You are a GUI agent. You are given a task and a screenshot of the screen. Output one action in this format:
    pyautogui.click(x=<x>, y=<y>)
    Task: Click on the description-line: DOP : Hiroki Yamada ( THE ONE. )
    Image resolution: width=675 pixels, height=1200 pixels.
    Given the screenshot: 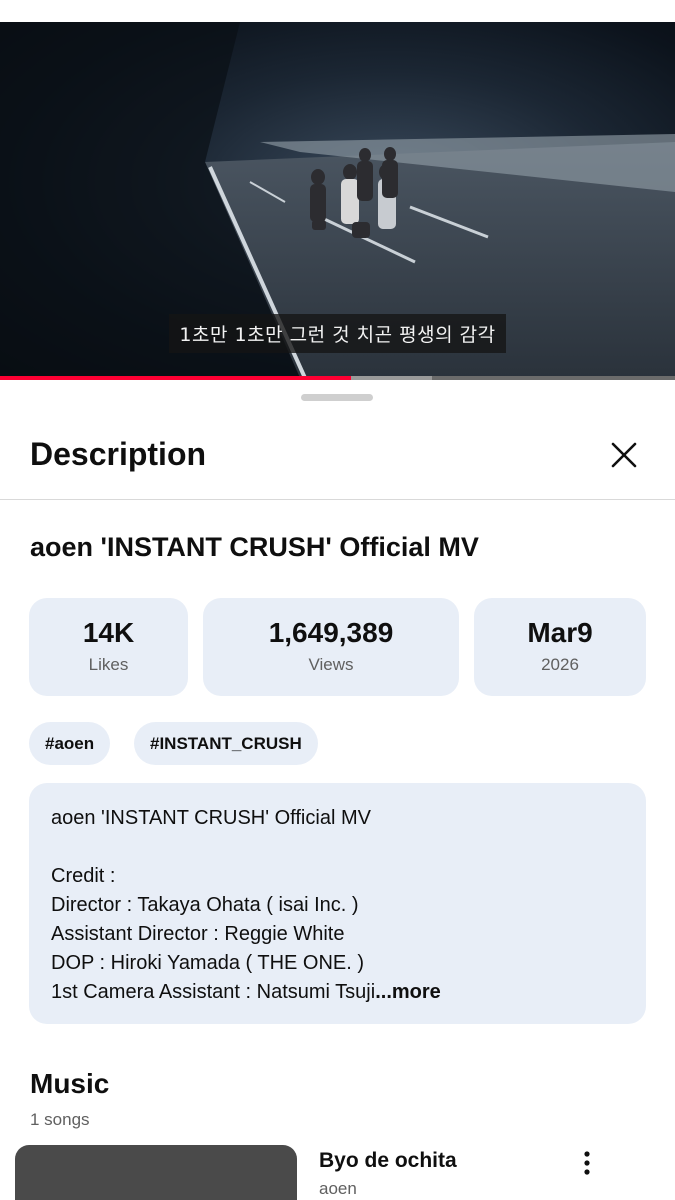 What is the action you would take?
    pyautogui.click(x=208, y=963)
    